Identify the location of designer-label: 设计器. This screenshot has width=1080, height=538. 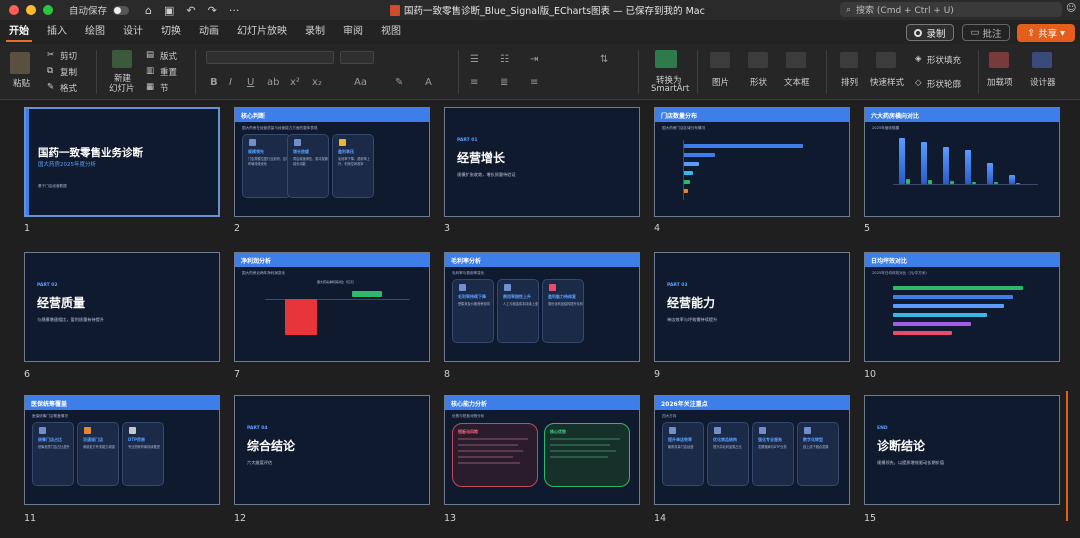
(1043, 82).